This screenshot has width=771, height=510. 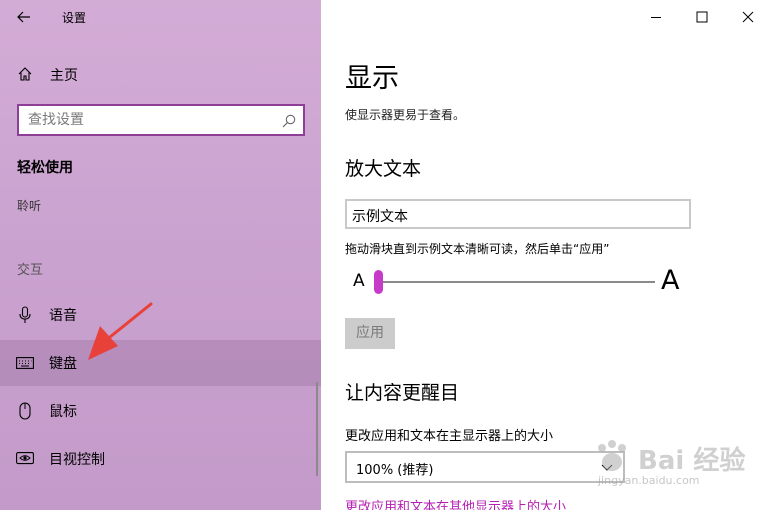 I want to click on sidebar-item-label: 键盘, so click(x=63, y=364).